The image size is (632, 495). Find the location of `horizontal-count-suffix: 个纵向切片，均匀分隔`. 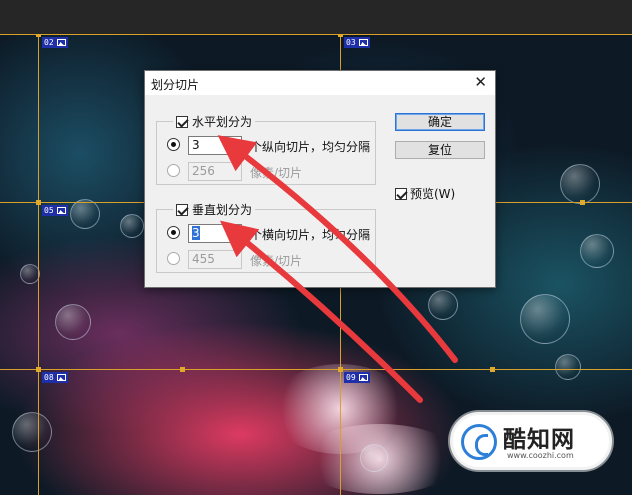

horizontal-count-suffix: 个纵向切片，均匀分隔 is located at coordinates (310, 147).